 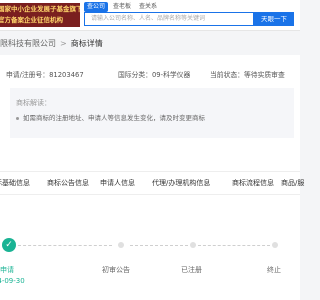 I want to click on notice-title: 商标解读：, so click(x=33, y=103).